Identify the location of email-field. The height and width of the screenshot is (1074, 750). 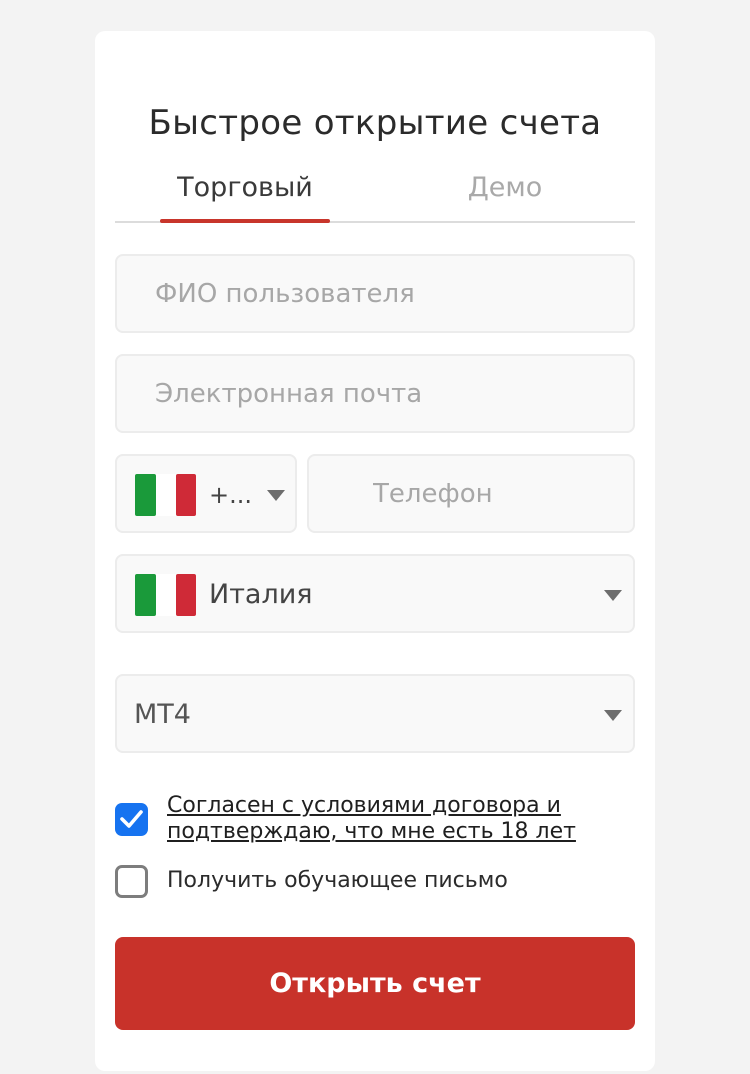
(375, 393).